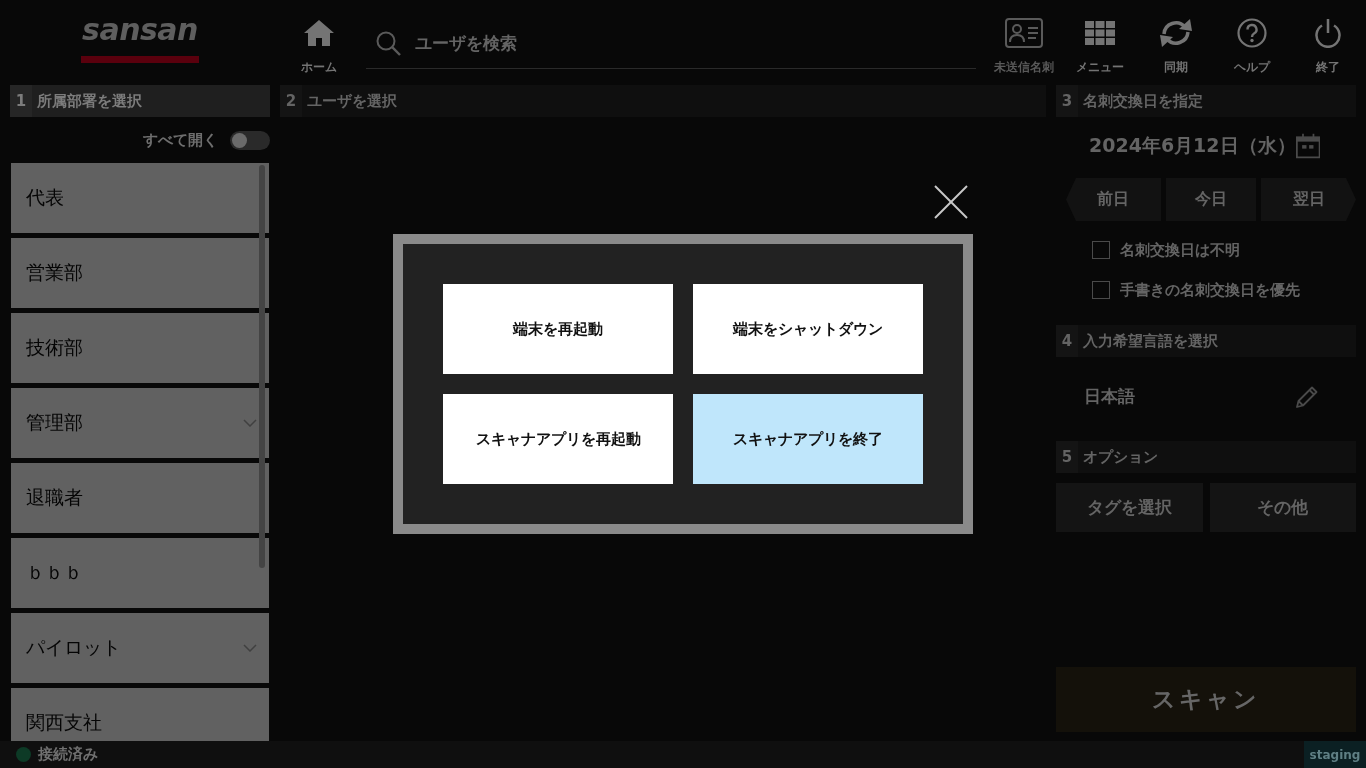 This screenshot has height=768, width=1366. Describe the element at coordinates (89, 101) in the screenshot. I see `section-title: 所属部署を選択` at that location.